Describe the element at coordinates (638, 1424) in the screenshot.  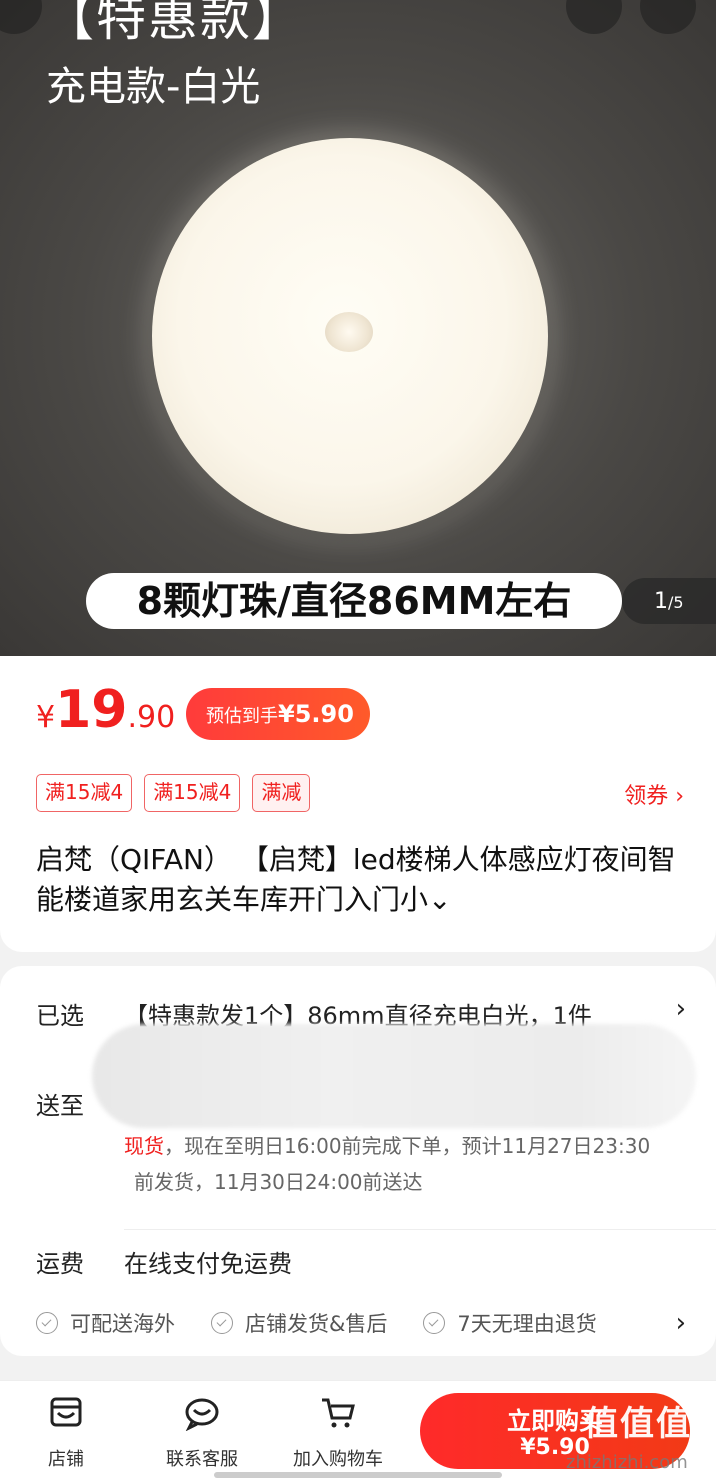
I see `watermark-logo: 值值值` at that location.